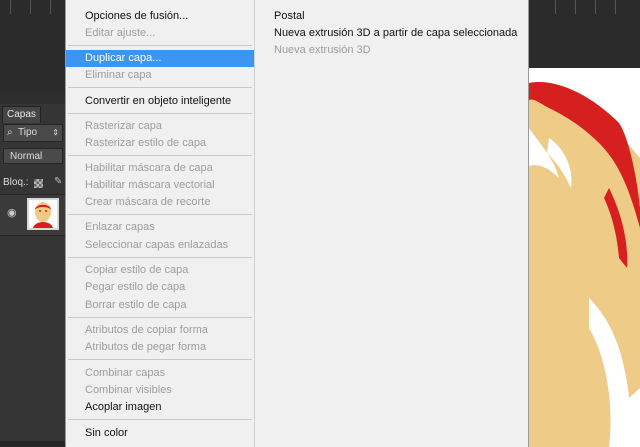 This screenshot has width=640, height=447. I want to click on menu-item-rasterize-layer-style: Rasterizar estilo de capa, so click(160, 143).